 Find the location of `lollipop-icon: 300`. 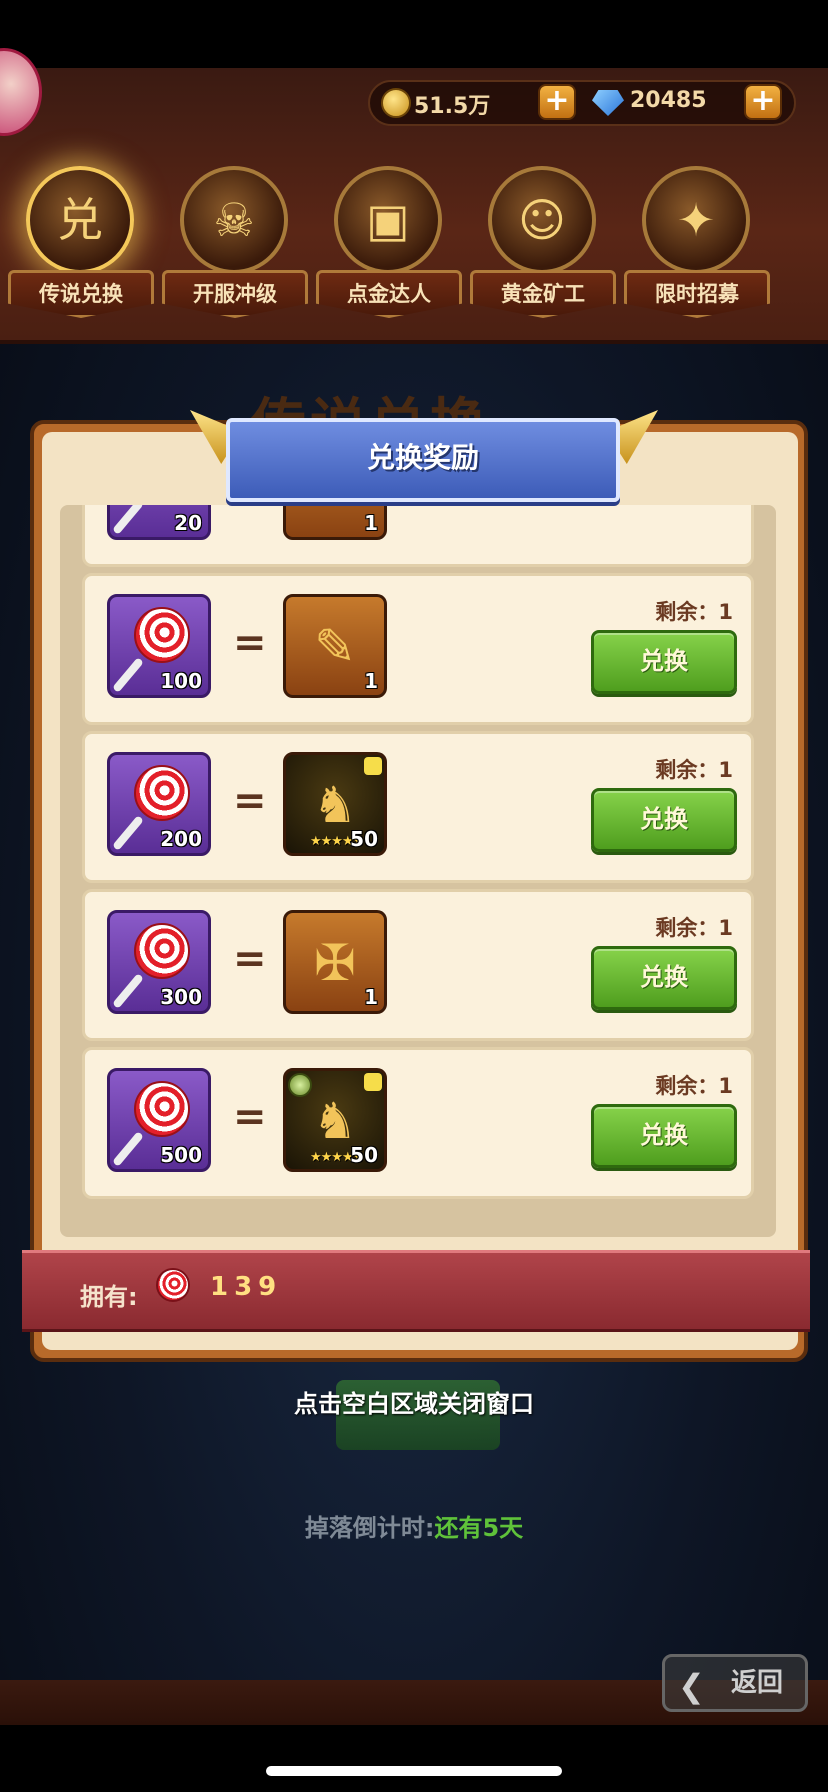

lollipop-icon: 300 is located at coordinates (159, 962).